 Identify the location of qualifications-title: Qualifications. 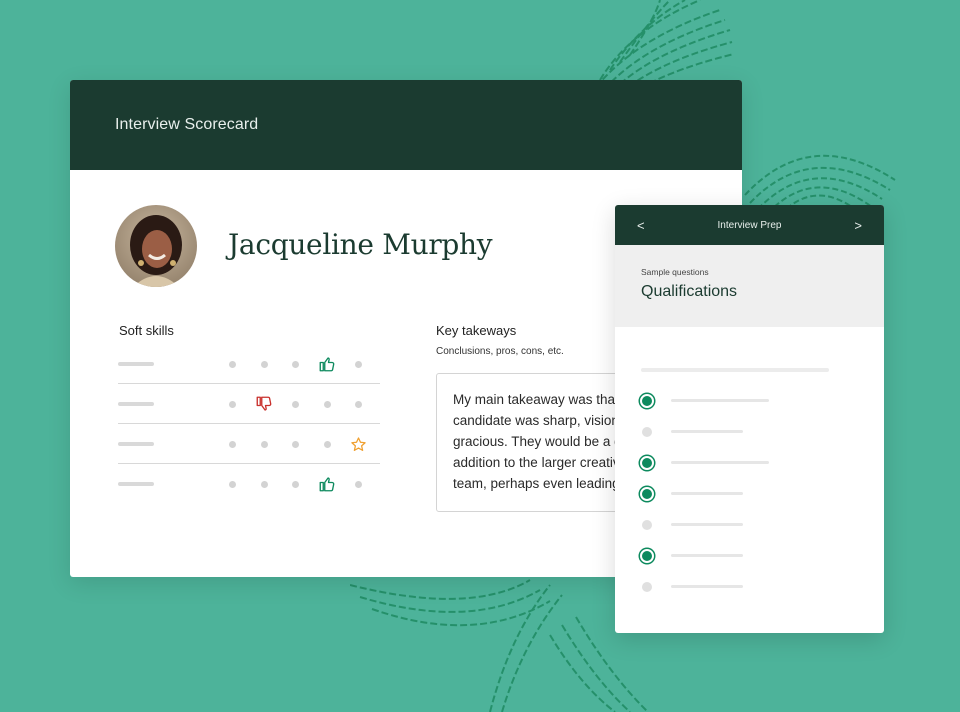
(689, 291).